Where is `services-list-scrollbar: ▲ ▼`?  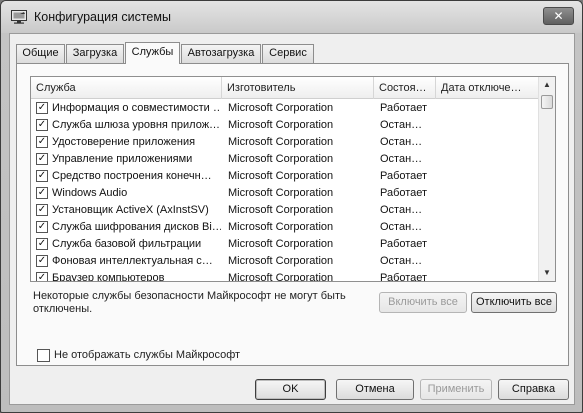
services-list-scrollbar: ▲ ▼ is located at coordinates (546, 179).